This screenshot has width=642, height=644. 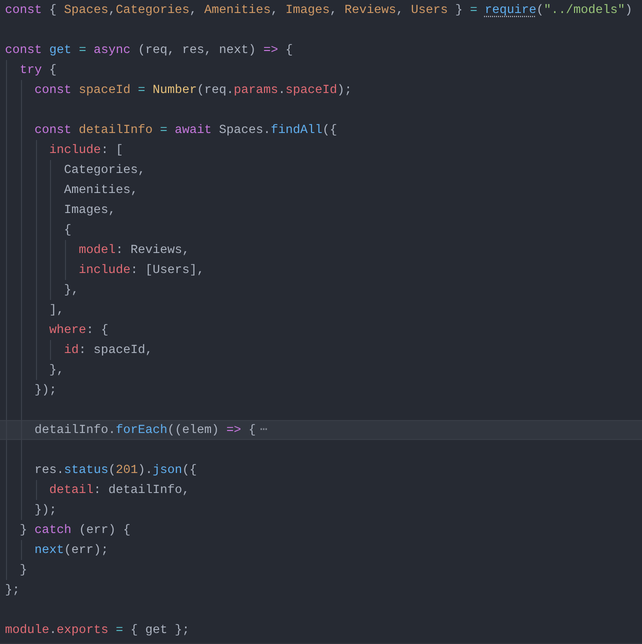 I want to click on code-line: const get = async (req, res, next) => {, so click(x=149, y=50).